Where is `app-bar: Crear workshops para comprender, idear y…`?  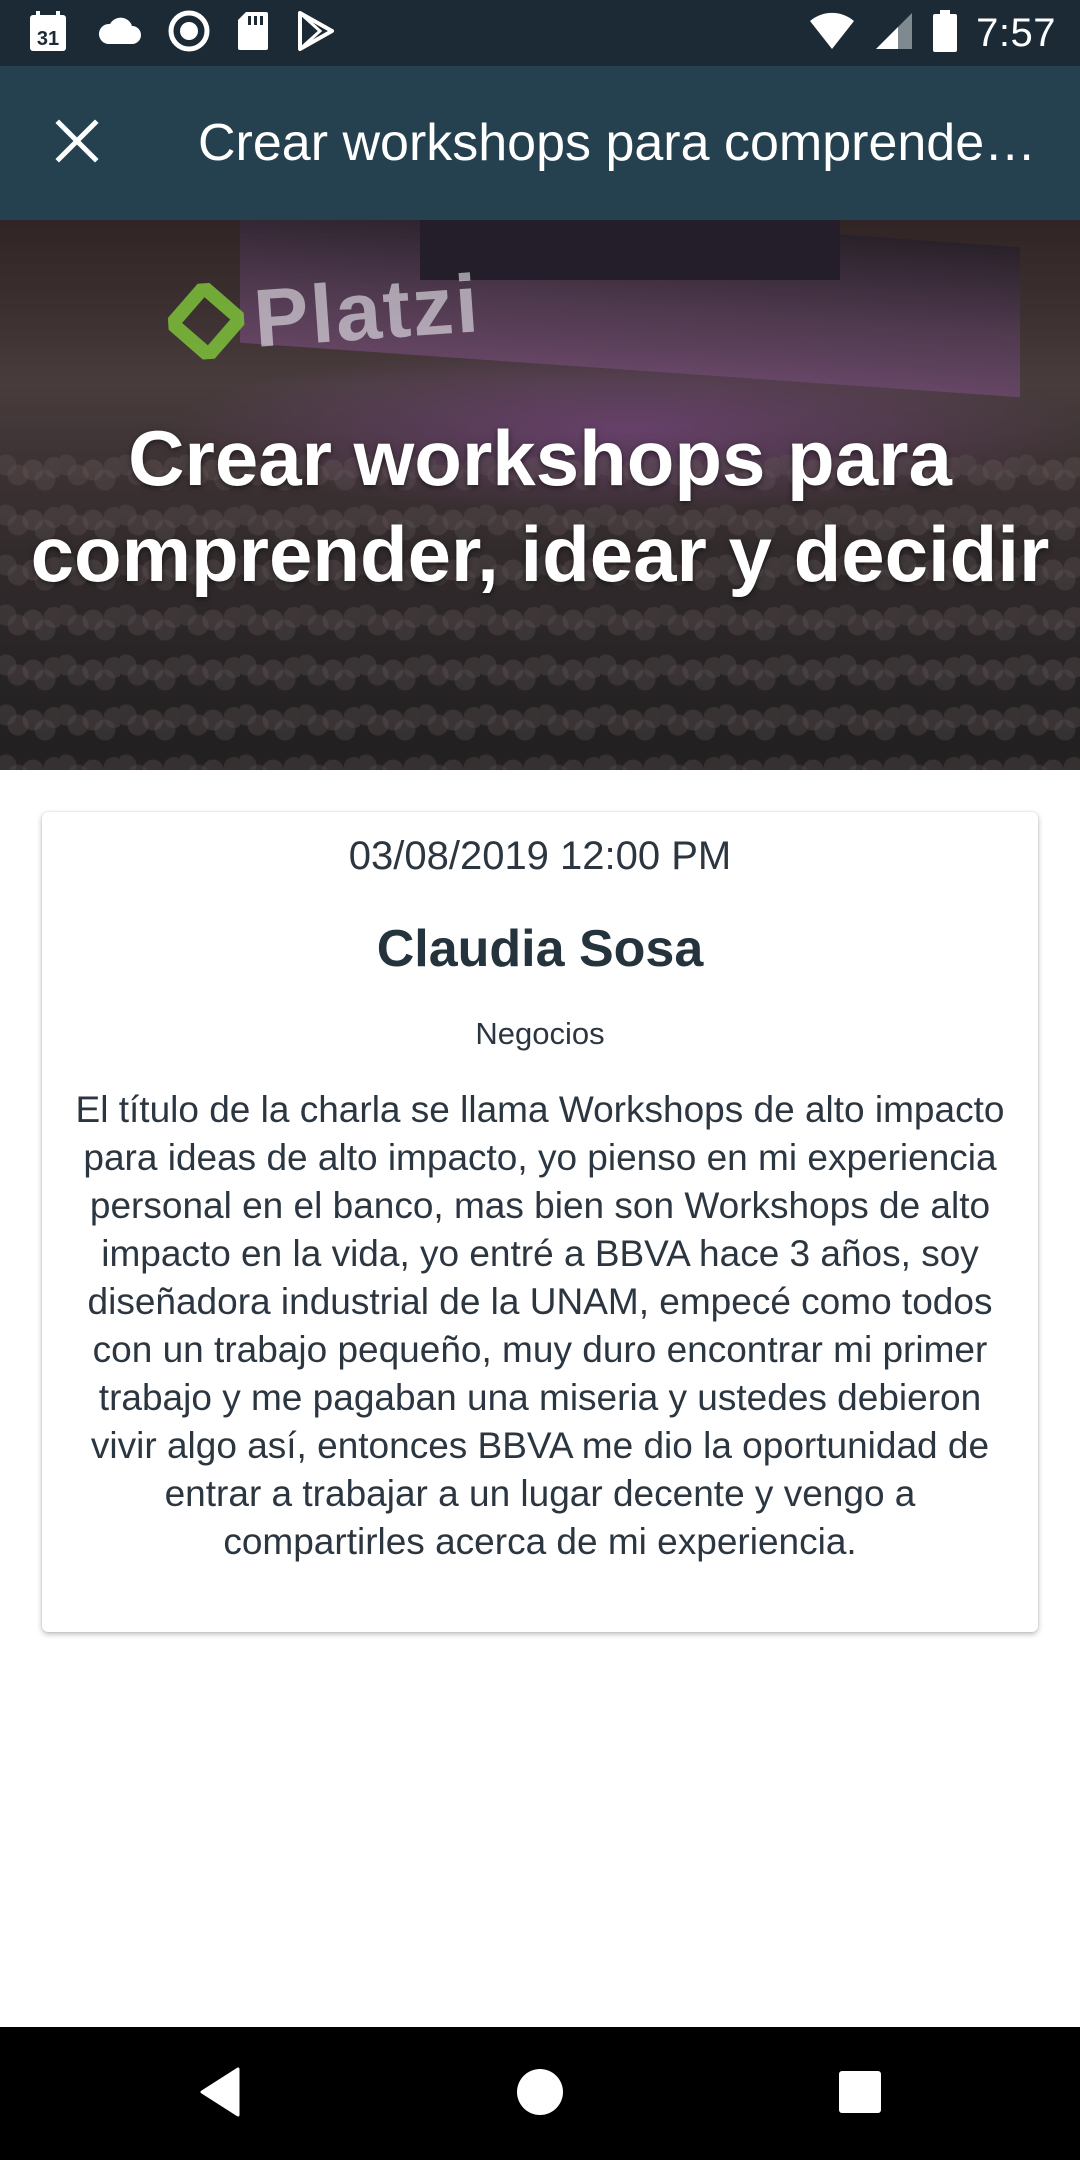
app-bar: Crear workshops para comprender, idear y… is located at coordinates (540, 143).